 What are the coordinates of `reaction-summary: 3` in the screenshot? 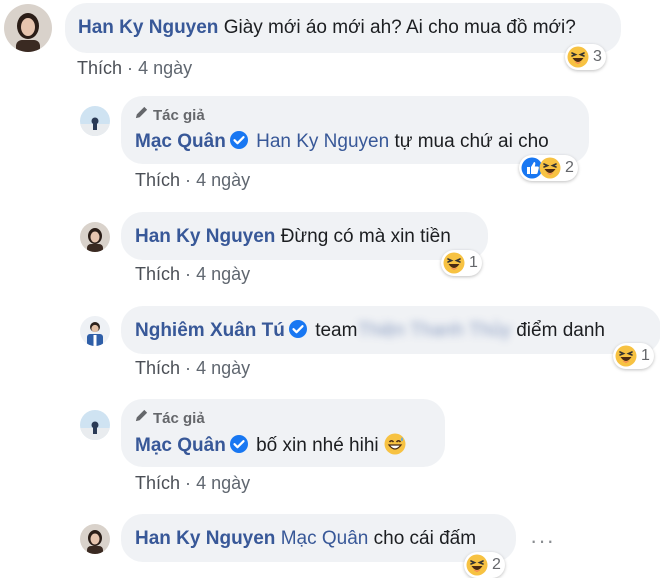 It's located at (585, 57).